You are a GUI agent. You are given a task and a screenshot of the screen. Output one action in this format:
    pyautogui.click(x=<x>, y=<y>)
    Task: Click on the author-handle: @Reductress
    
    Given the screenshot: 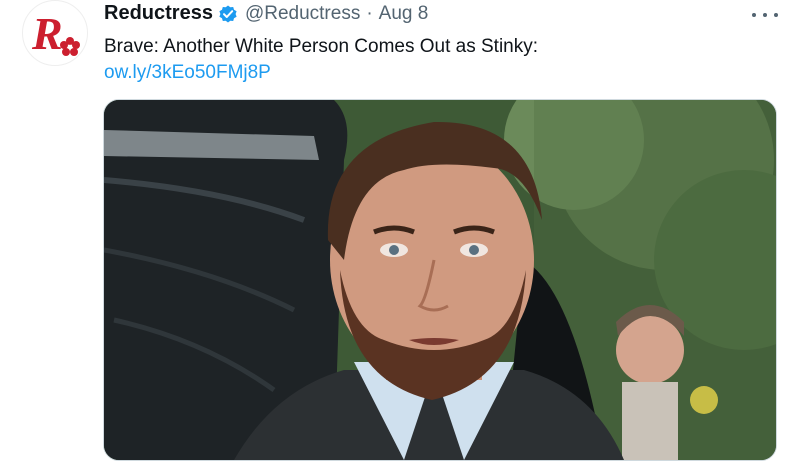 What is the action you would take?
    pyautogui.click(x=302, y=14)
    